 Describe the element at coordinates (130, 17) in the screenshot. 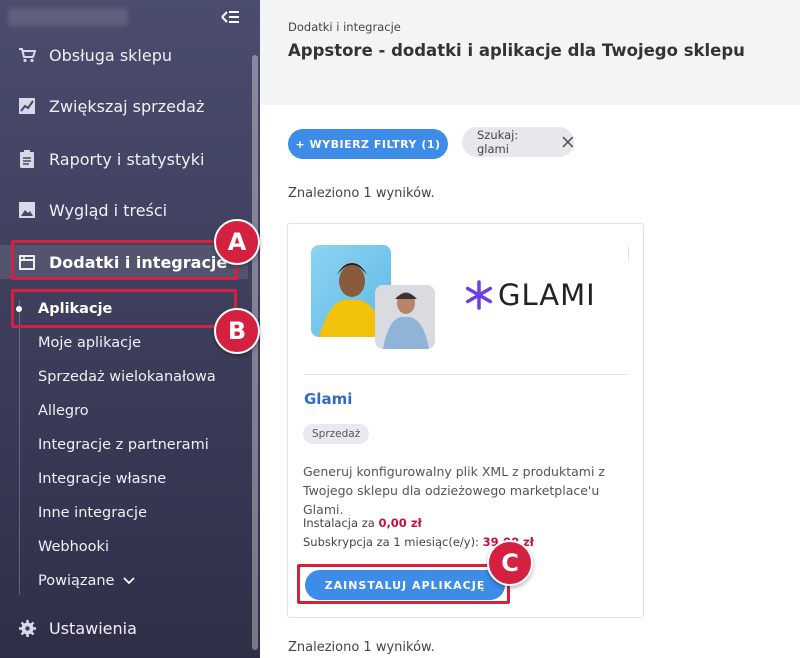

I see `sidebar-top` at that location.